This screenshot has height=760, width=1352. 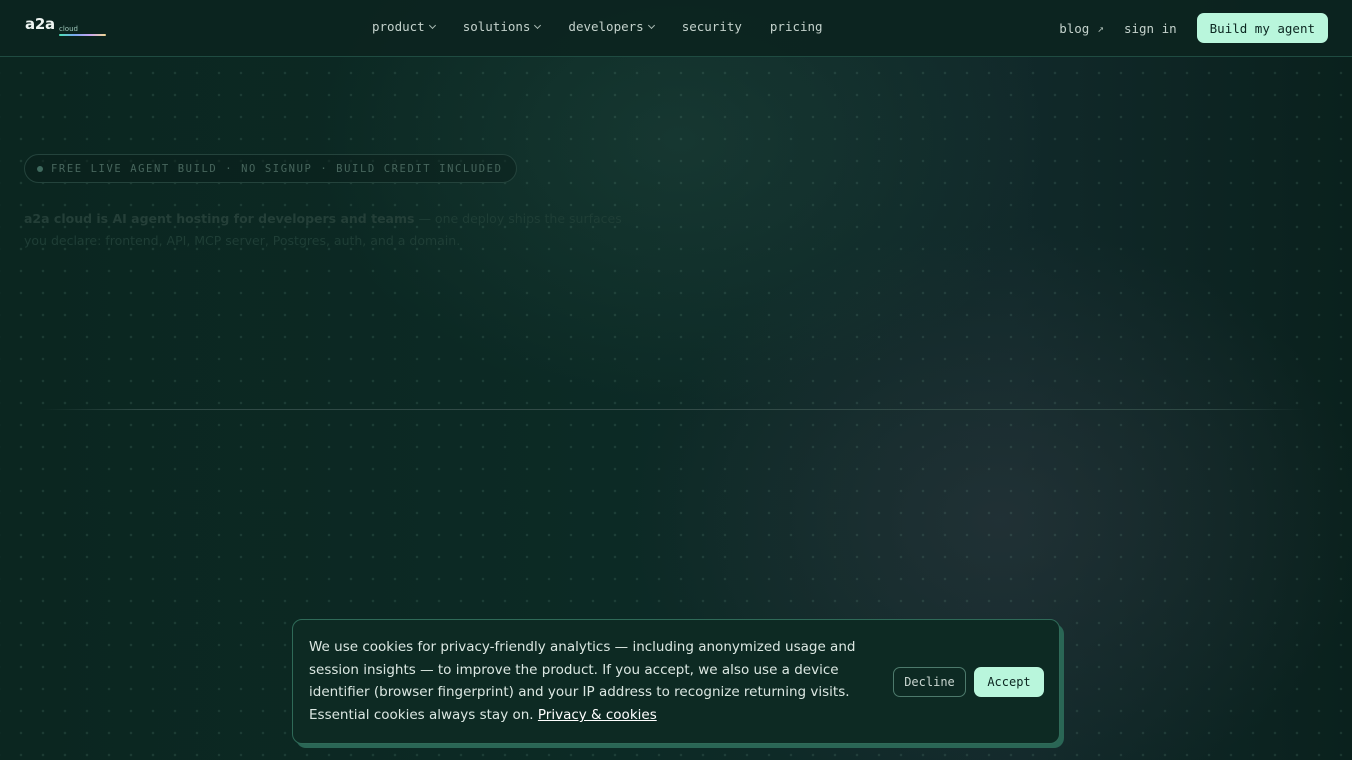 What do you see at coordinates (496, 26) in the screenshot?
I see `nav-item-label: solutions` at bounding box center [496, 26].